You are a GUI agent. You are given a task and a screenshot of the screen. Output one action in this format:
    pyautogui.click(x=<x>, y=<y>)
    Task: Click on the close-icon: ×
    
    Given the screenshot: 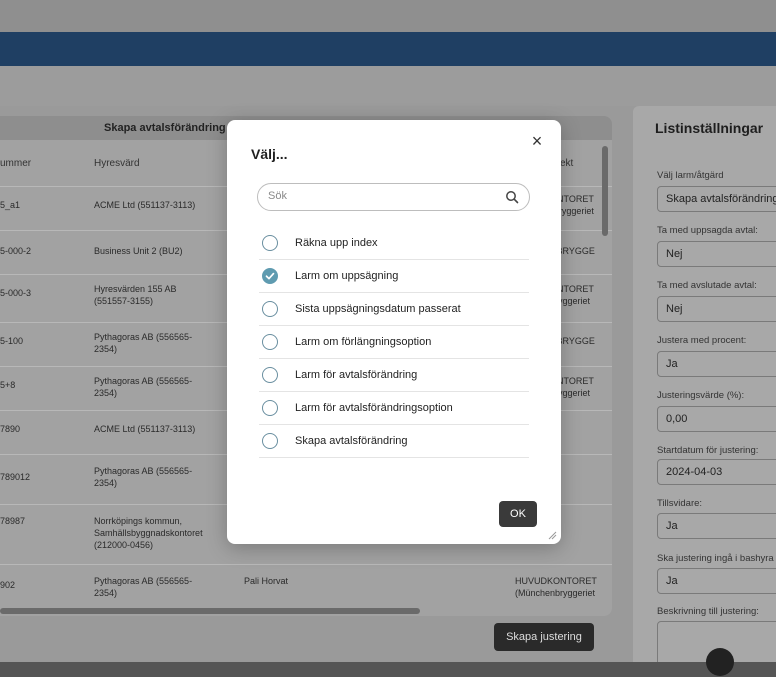 What is the action you would take?
    pyautogui.click(x=537, y=141)
    